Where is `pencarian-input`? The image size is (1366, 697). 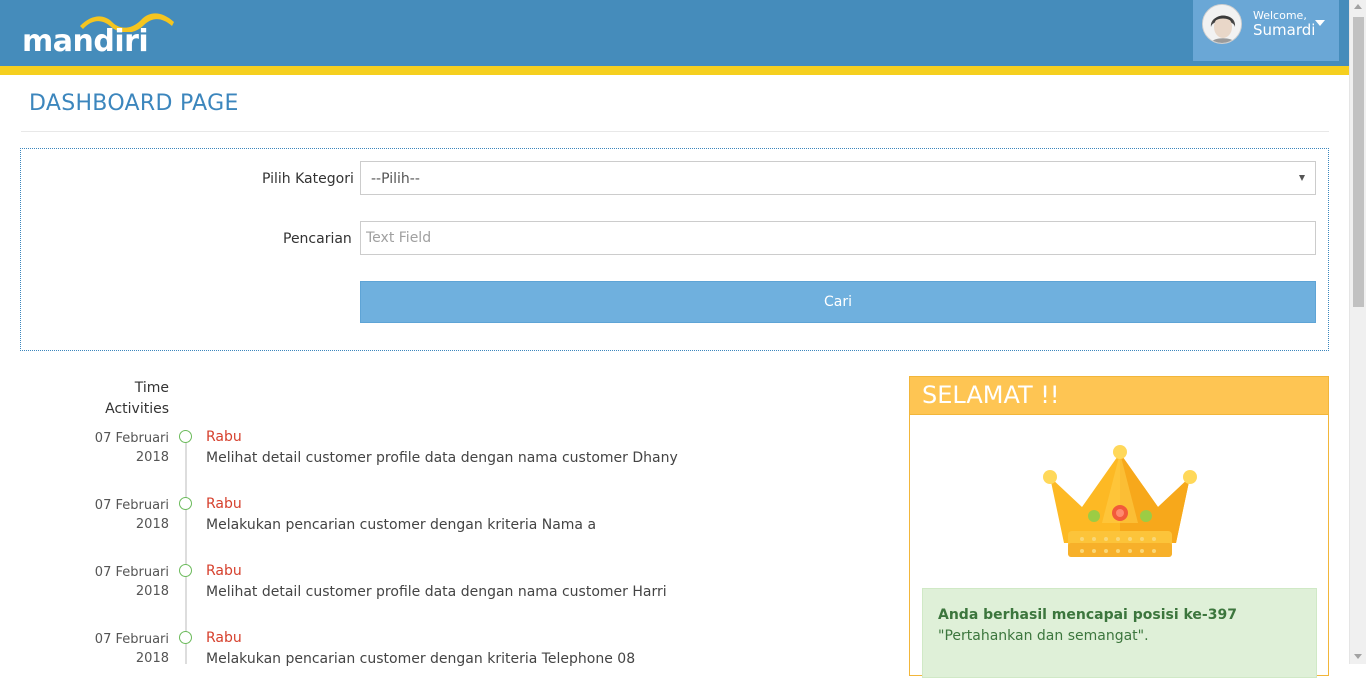
pencarian-input is located at coordinates (838, 238).